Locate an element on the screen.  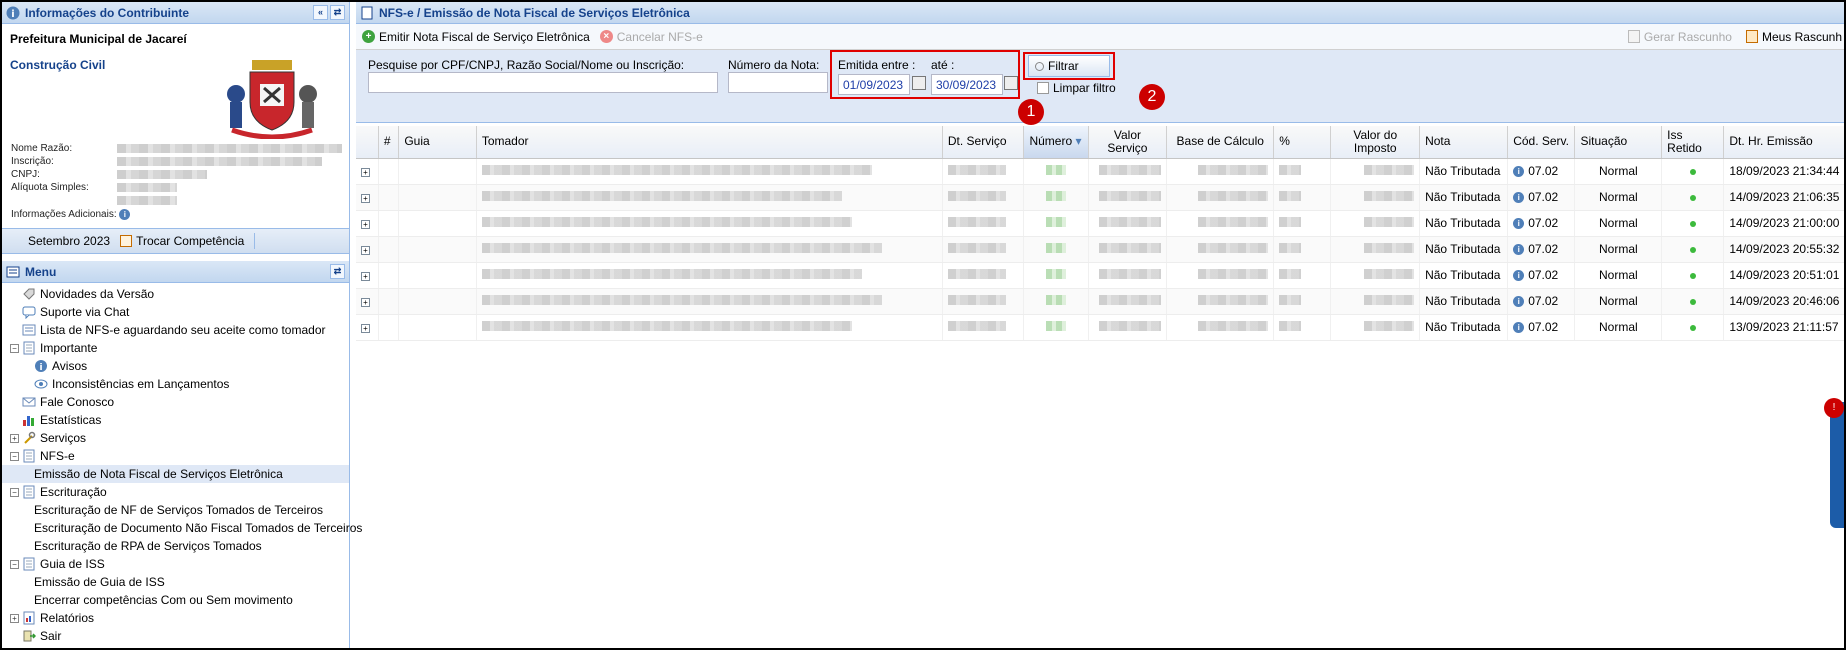
search-input is located at coordinates (543, 82).